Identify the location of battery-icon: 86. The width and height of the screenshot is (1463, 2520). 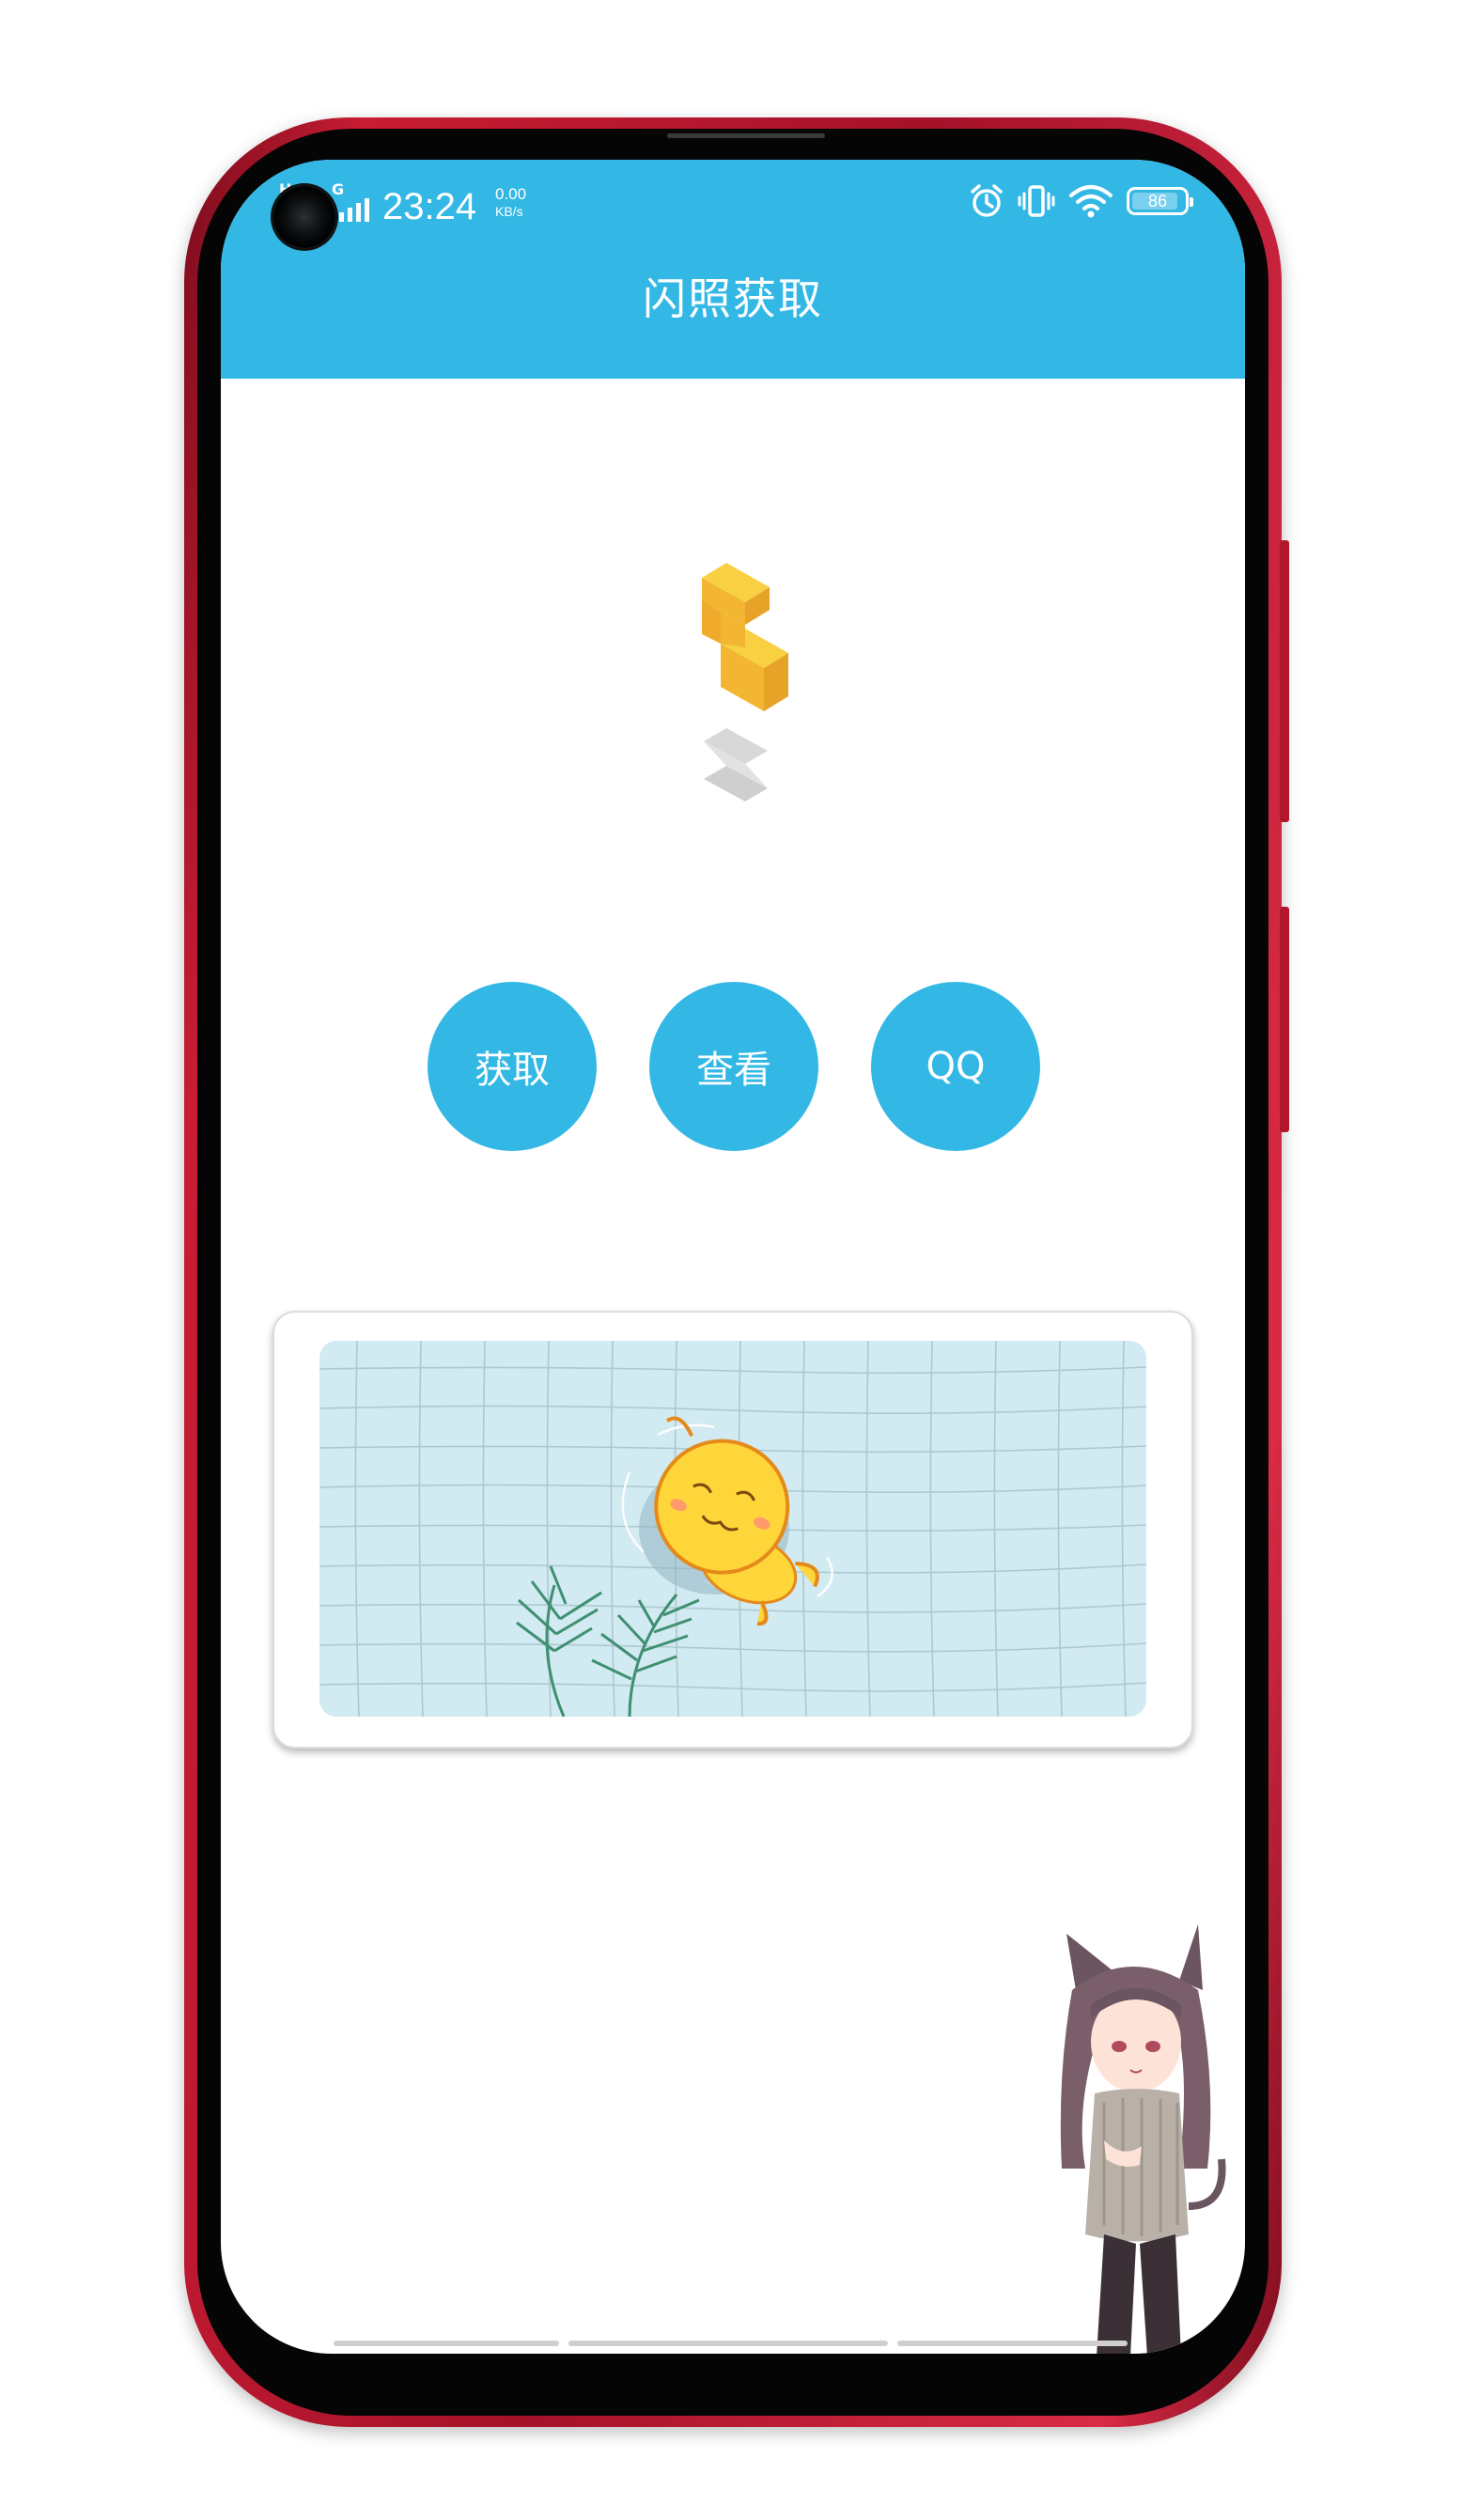
(1160, 201).